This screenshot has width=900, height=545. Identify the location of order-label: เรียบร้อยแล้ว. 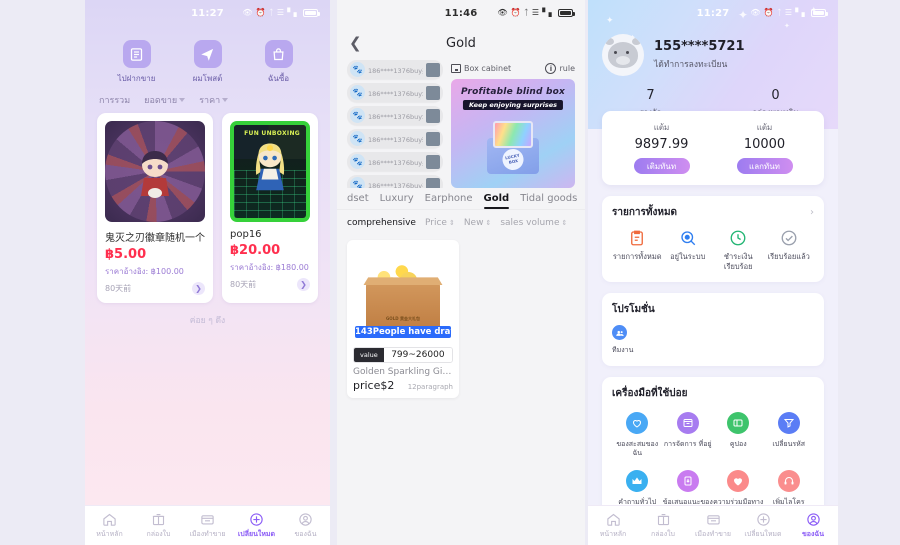
(788, 256).